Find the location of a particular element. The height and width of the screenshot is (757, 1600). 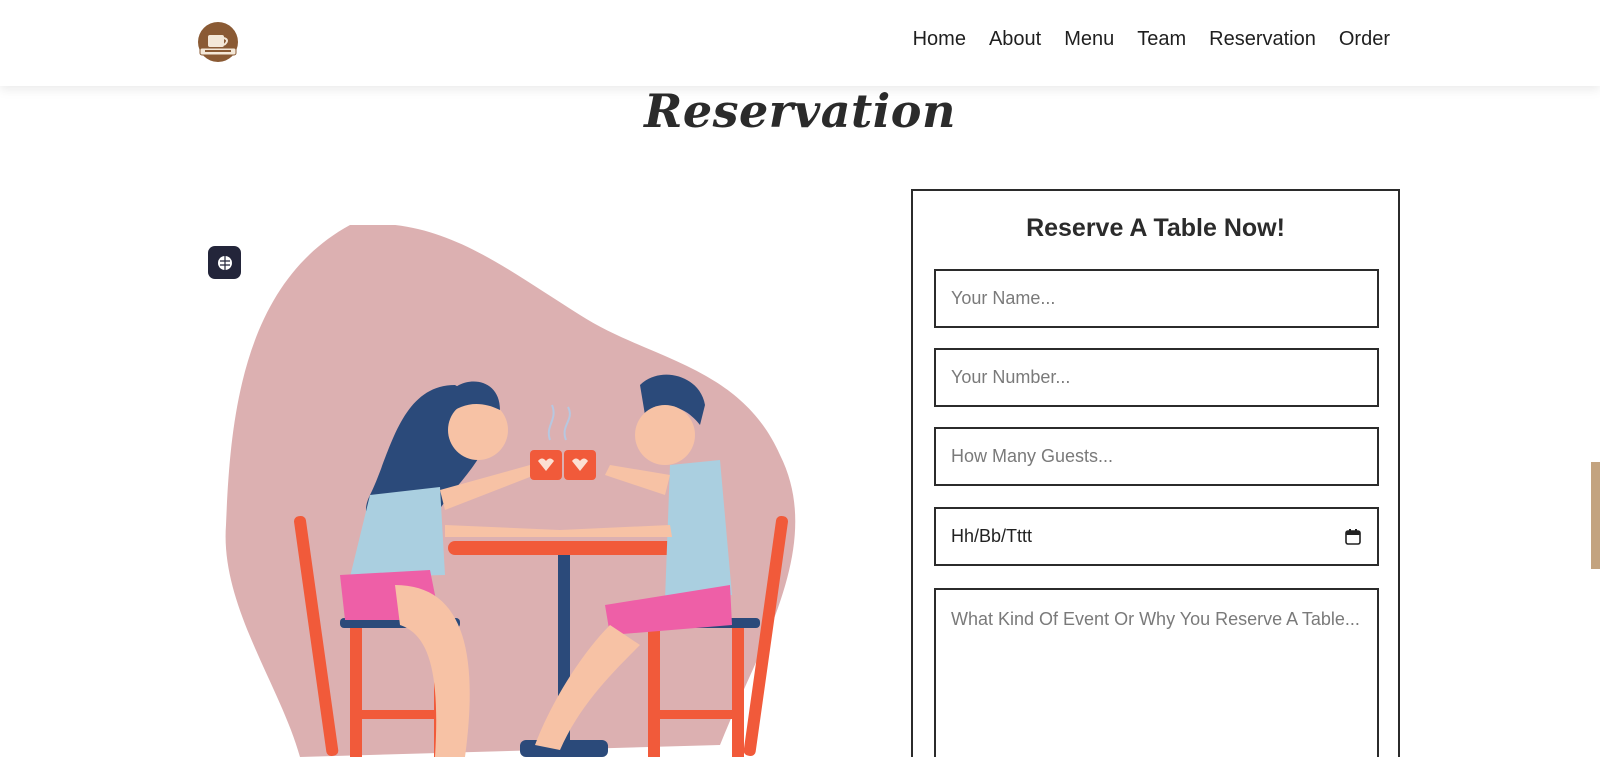

table-top is located at coordinates (566, 548).